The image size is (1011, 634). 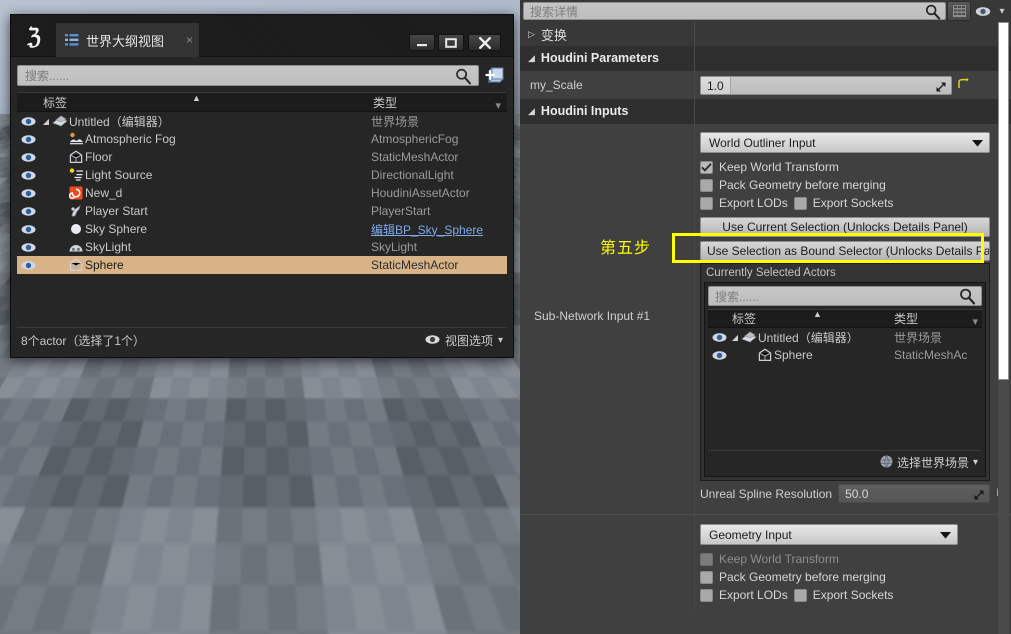 What do you see at coordinates (531, 57) in the screenshot?
I see `chevron-down-icon: ◢` at bounding box center [531, 57].